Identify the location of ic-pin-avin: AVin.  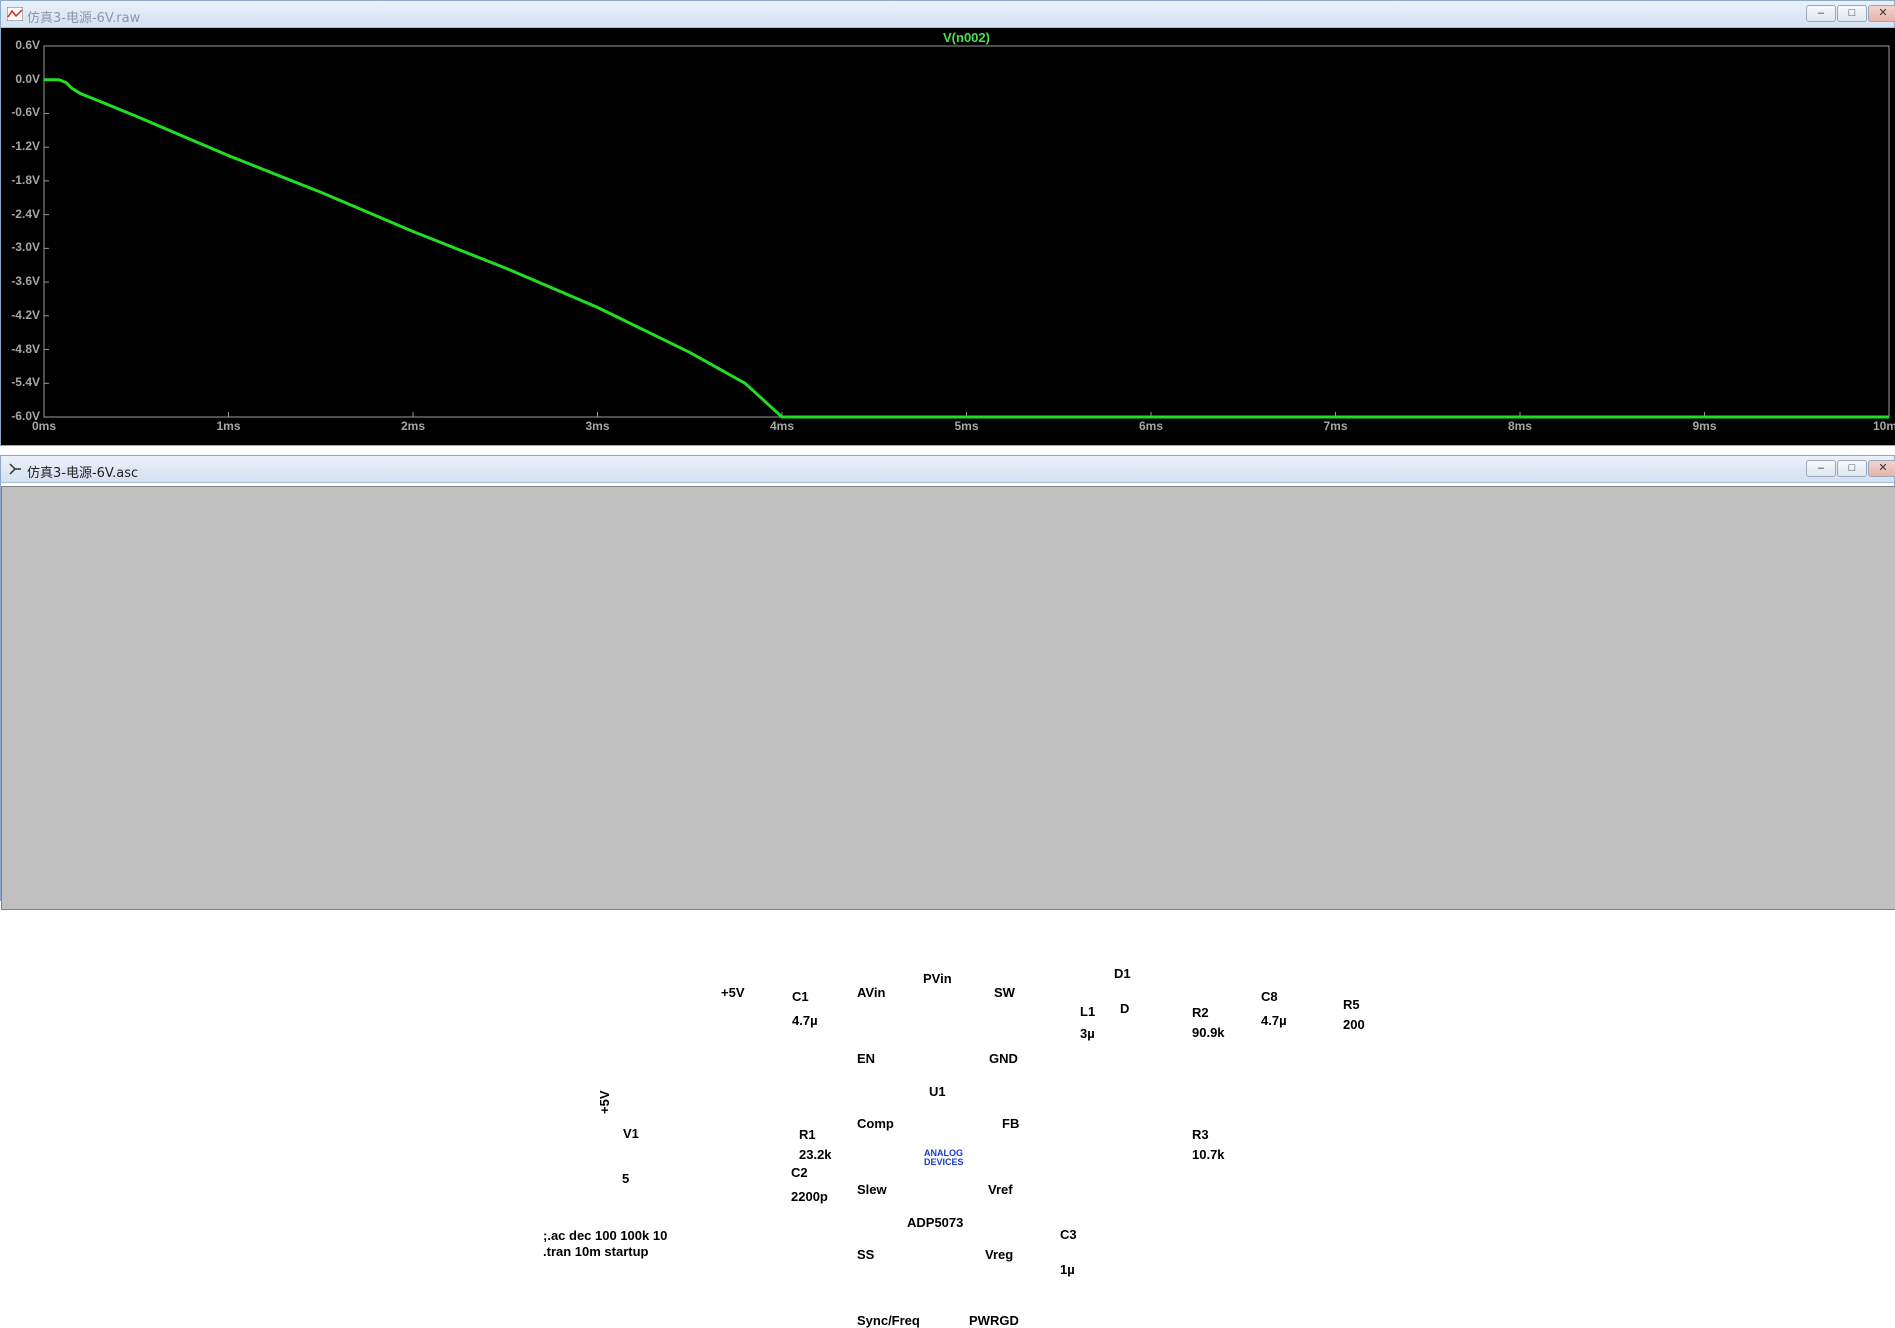
(871, 992).